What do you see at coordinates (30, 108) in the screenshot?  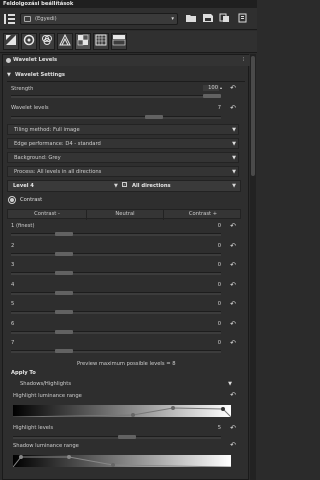 I see `wavelet-levels-label: Wavelet levels` at bounding box center [30, 108].